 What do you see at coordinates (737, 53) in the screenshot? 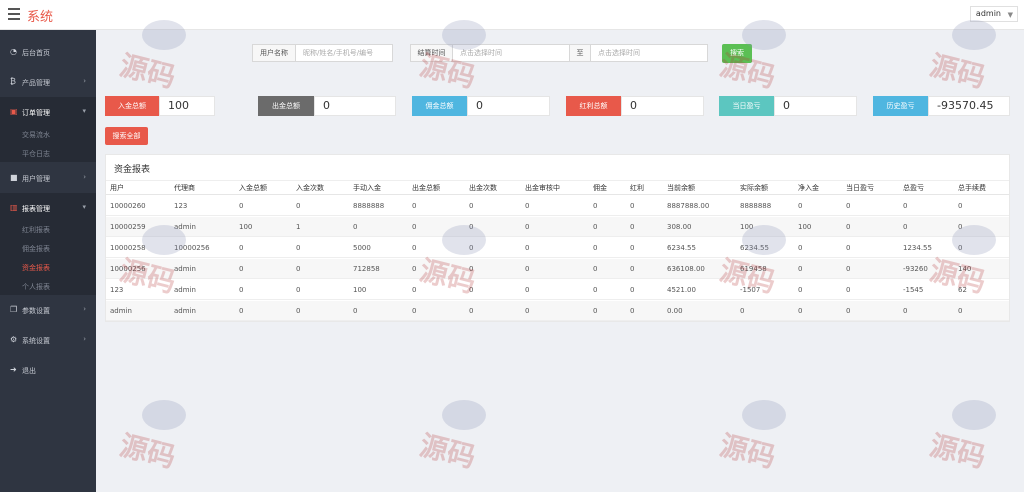
I see `search-button: 搜索` at bounding box center [737, 53].